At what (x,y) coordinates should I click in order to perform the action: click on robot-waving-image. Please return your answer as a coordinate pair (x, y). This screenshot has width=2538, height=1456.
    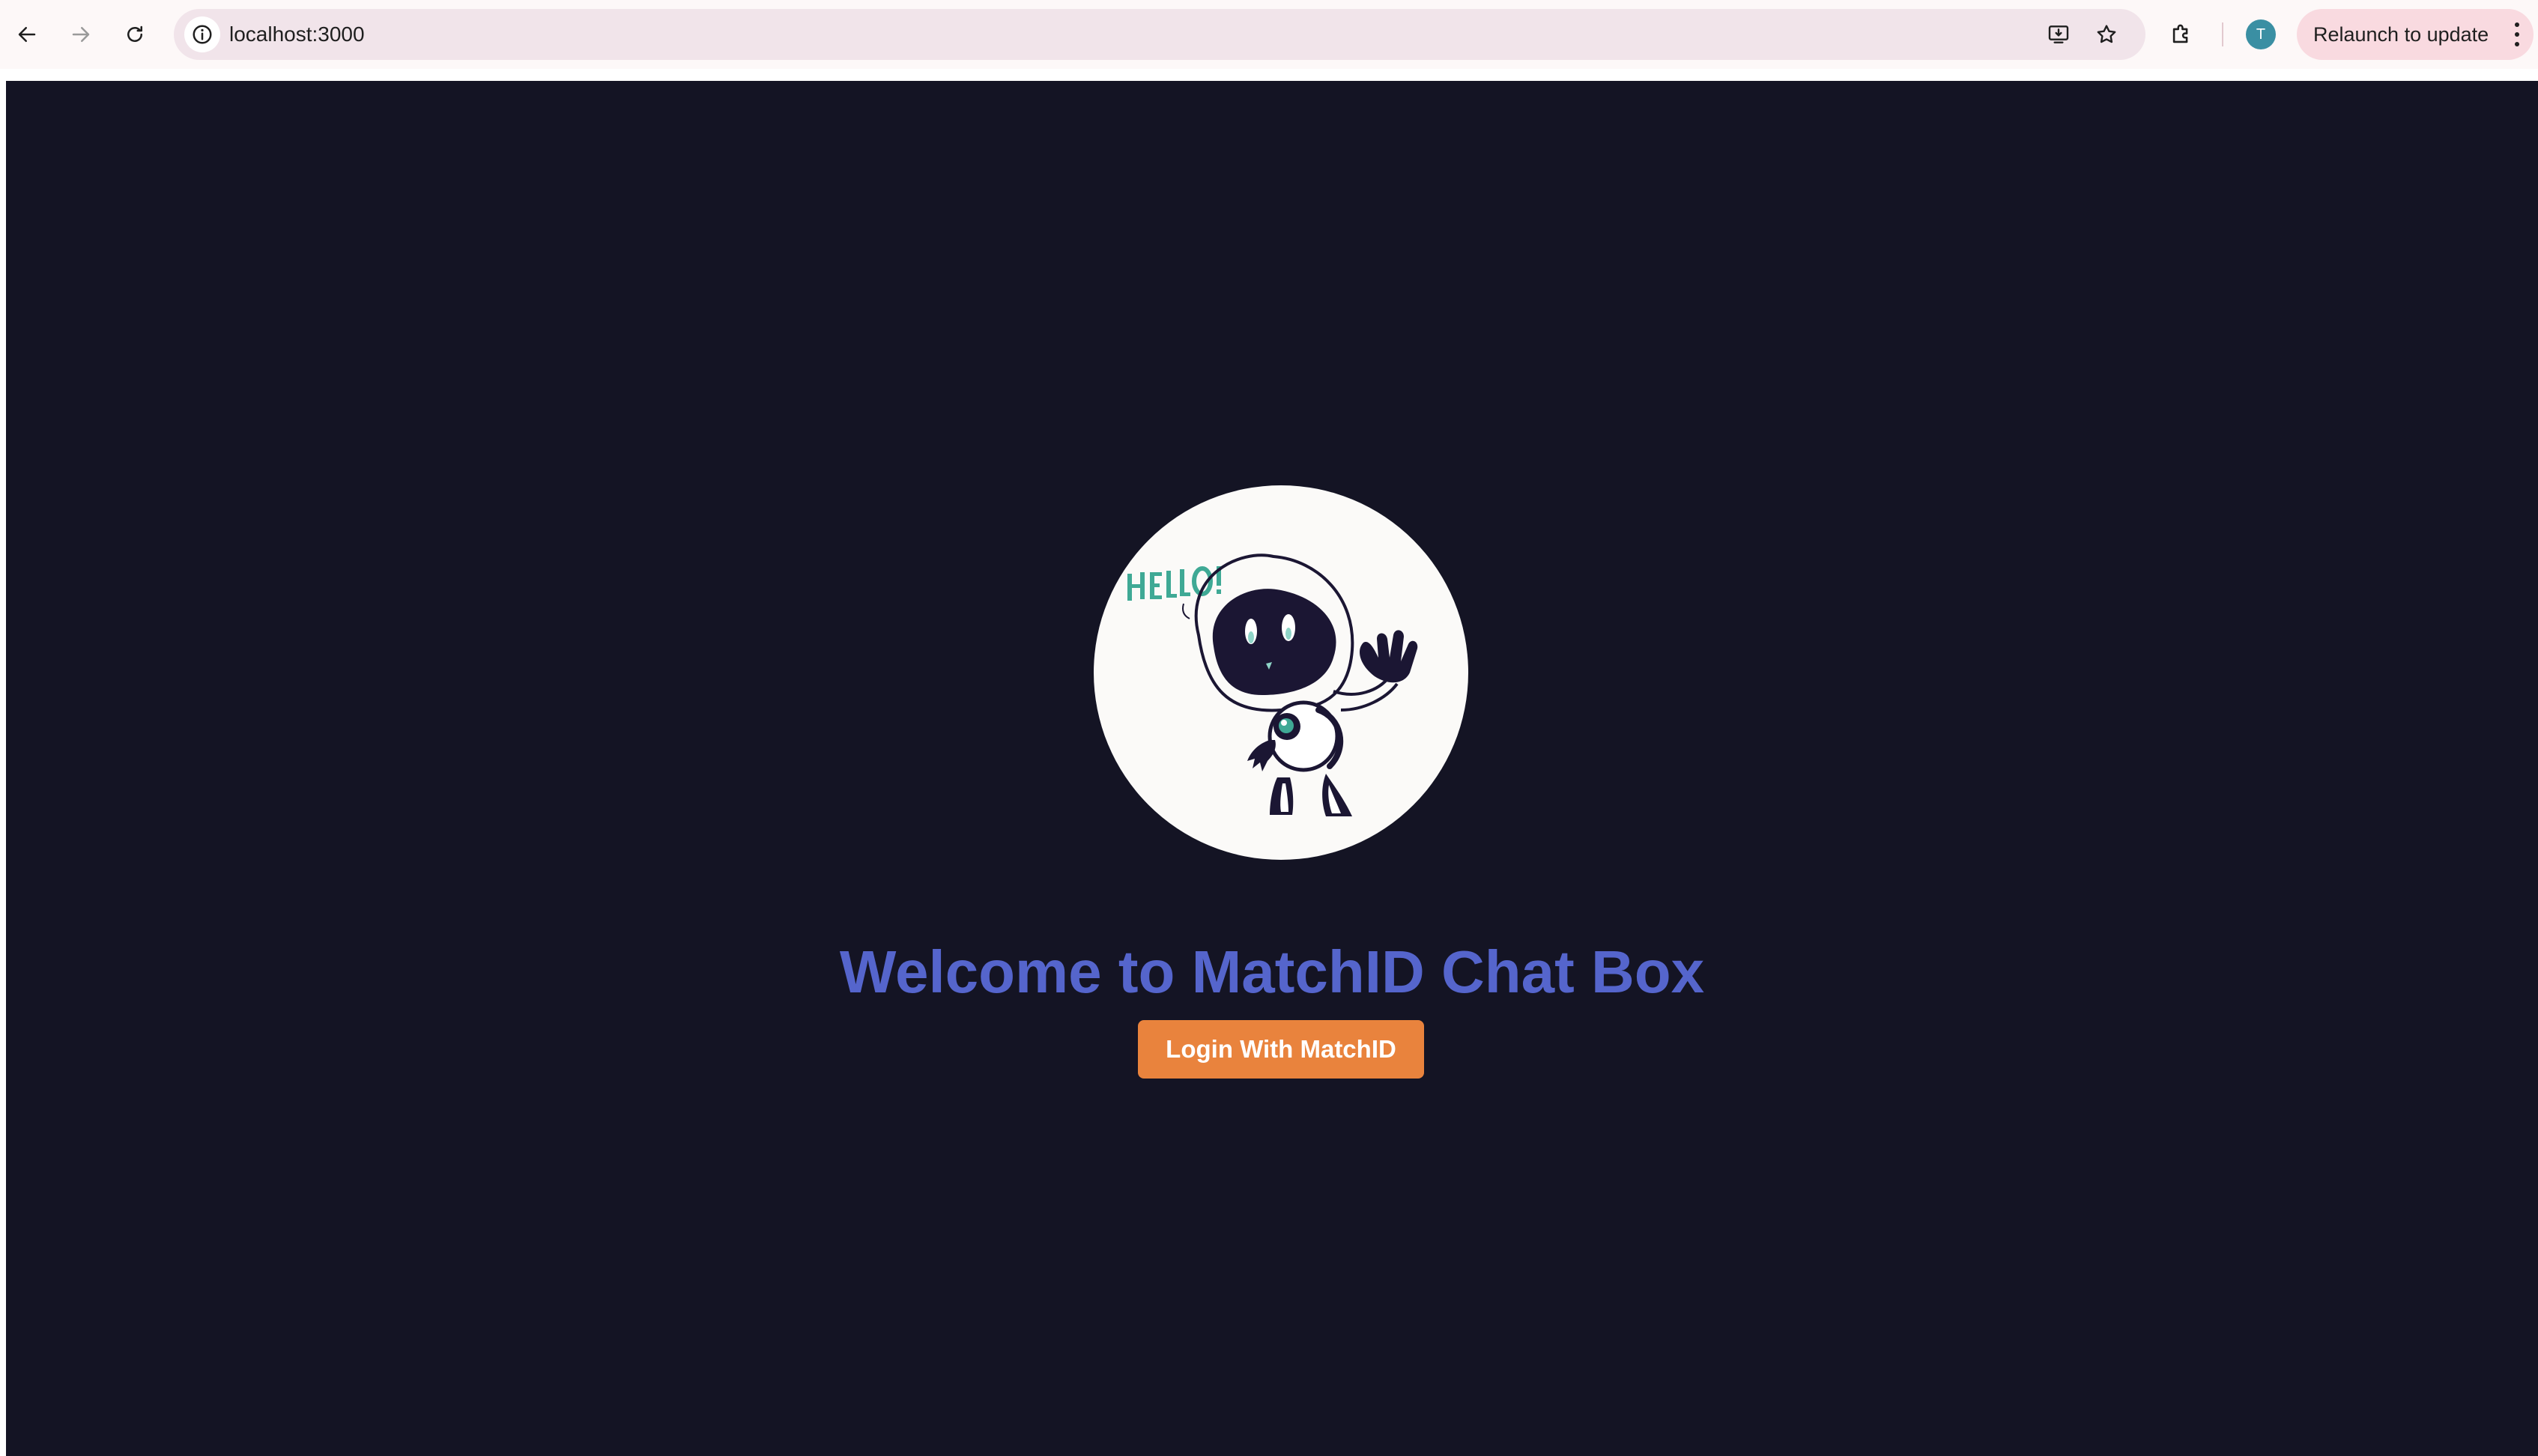
    Looking at the image, I should click on (1272, 684).